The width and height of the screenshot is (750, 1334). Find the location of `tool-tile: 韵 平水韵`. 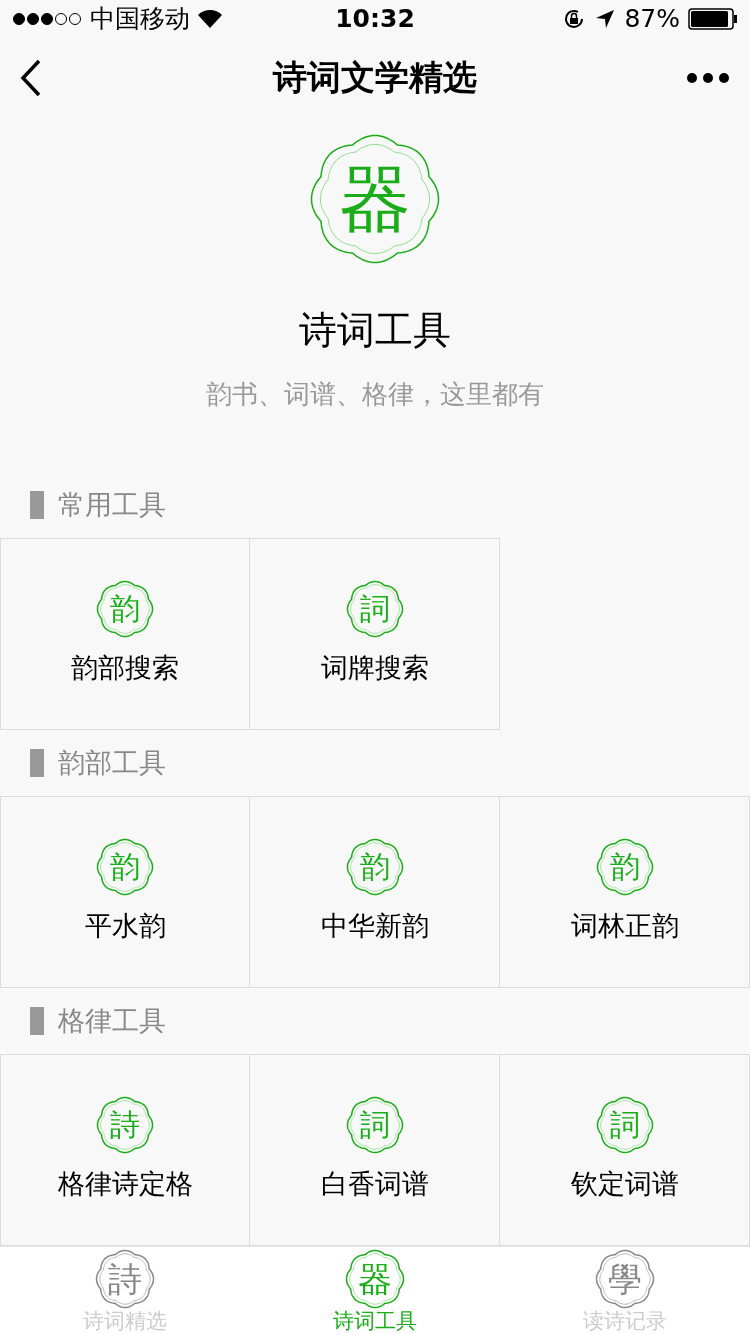

tool-tile: 韵 平水韵 is located at coordinates (125, 892).